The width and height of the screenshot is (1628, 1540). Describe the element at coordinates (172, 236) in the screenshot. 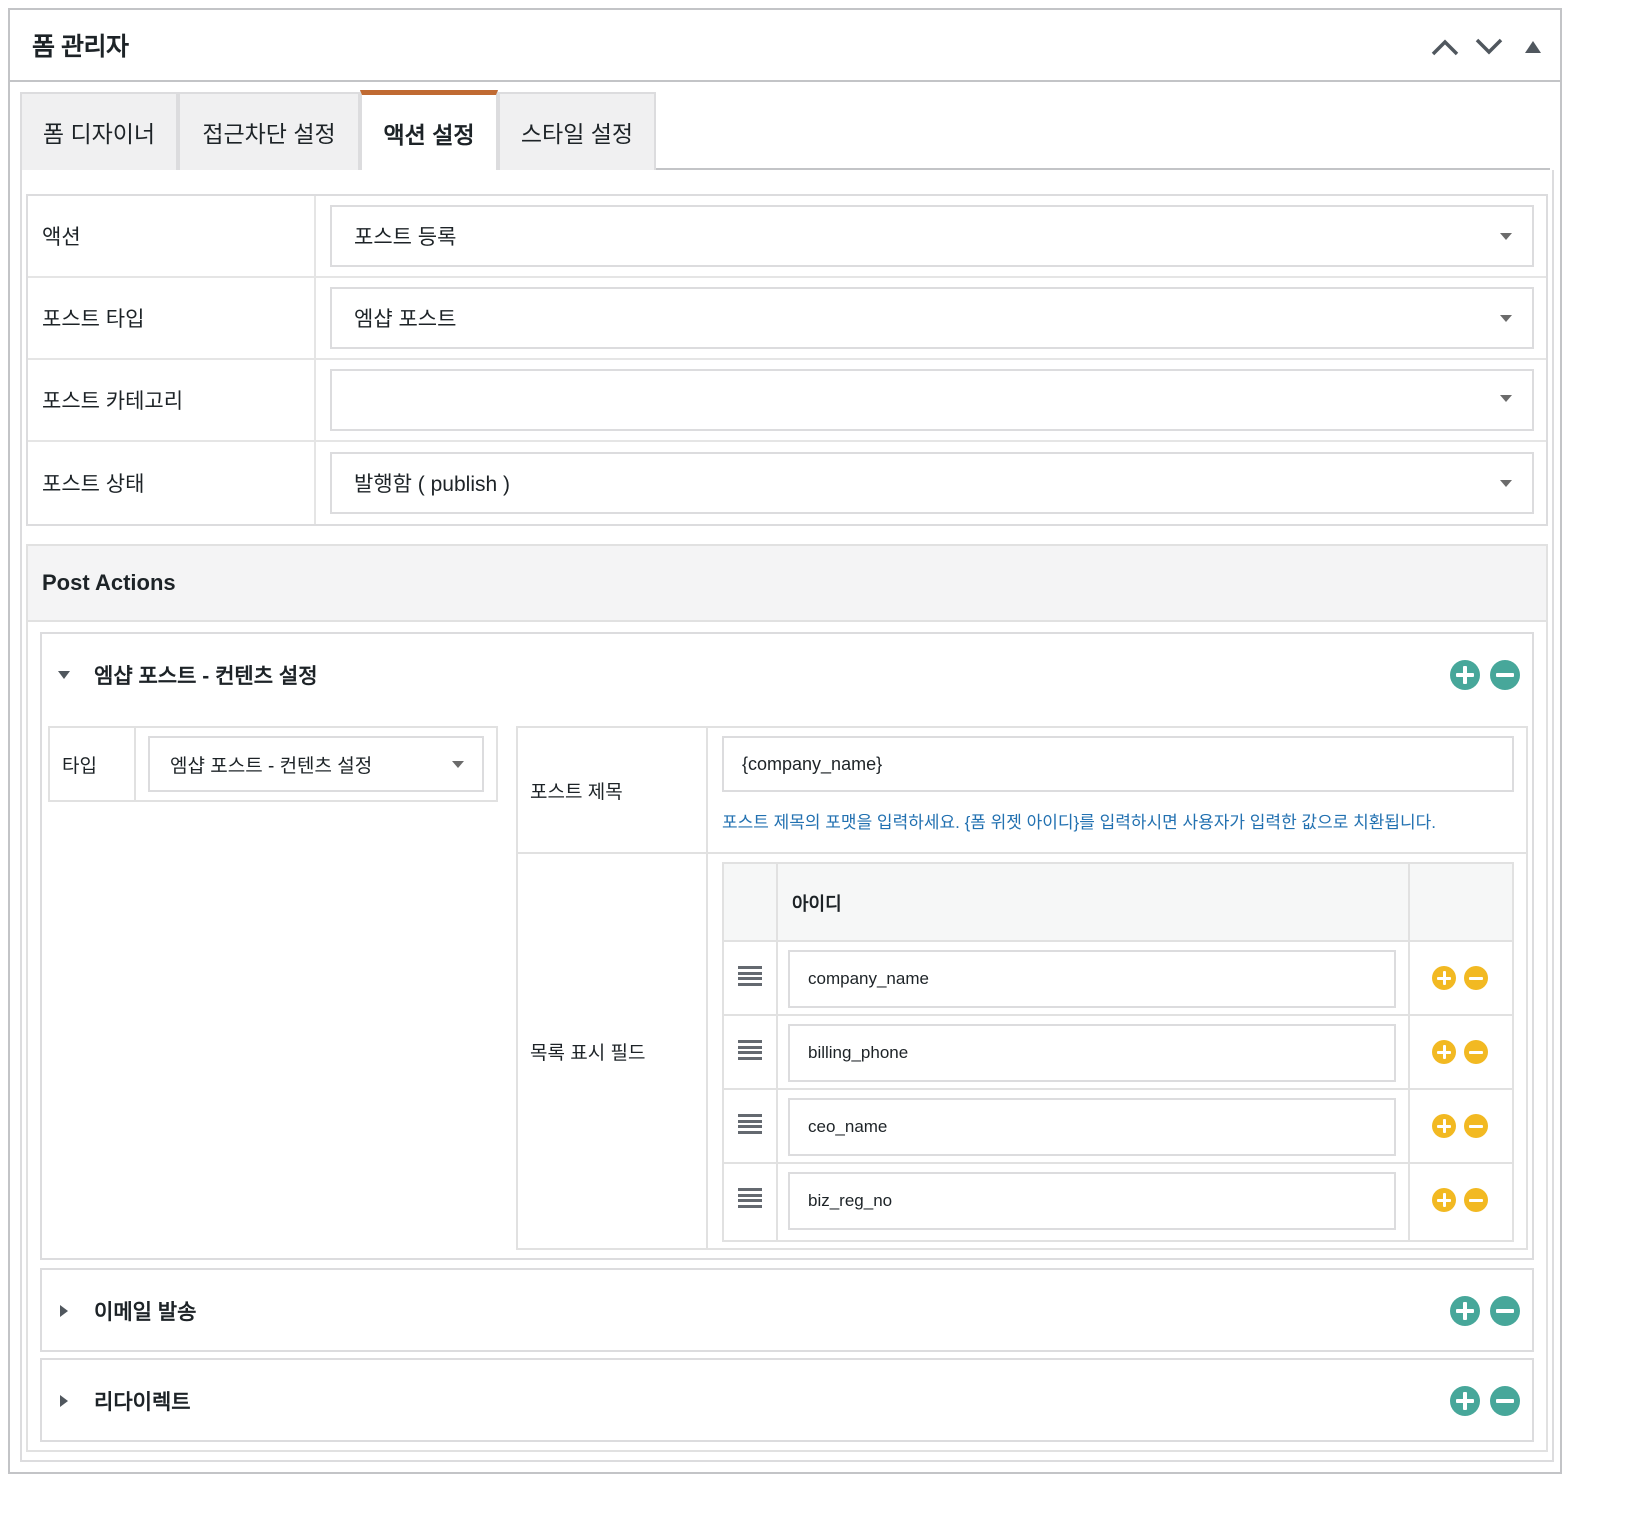

I see `action-label: 액션` at that location.